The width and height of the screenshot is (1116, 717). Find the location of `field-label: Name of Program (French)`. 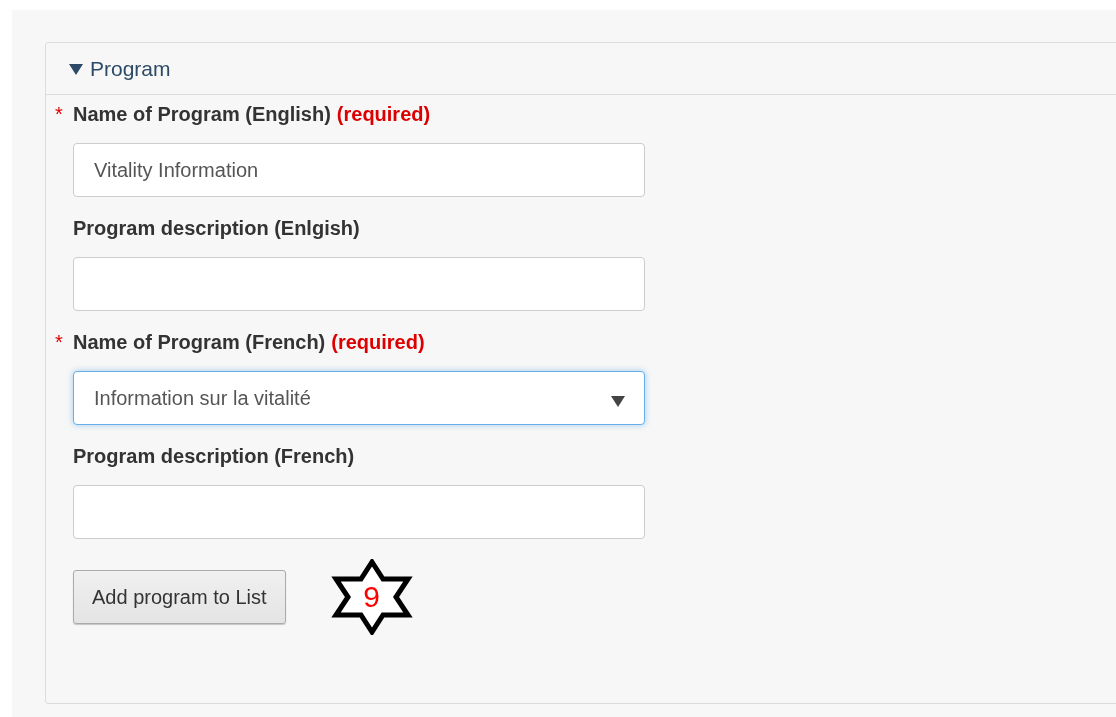

field-label: Name of Program (French) is located at coordinates (199, 342).